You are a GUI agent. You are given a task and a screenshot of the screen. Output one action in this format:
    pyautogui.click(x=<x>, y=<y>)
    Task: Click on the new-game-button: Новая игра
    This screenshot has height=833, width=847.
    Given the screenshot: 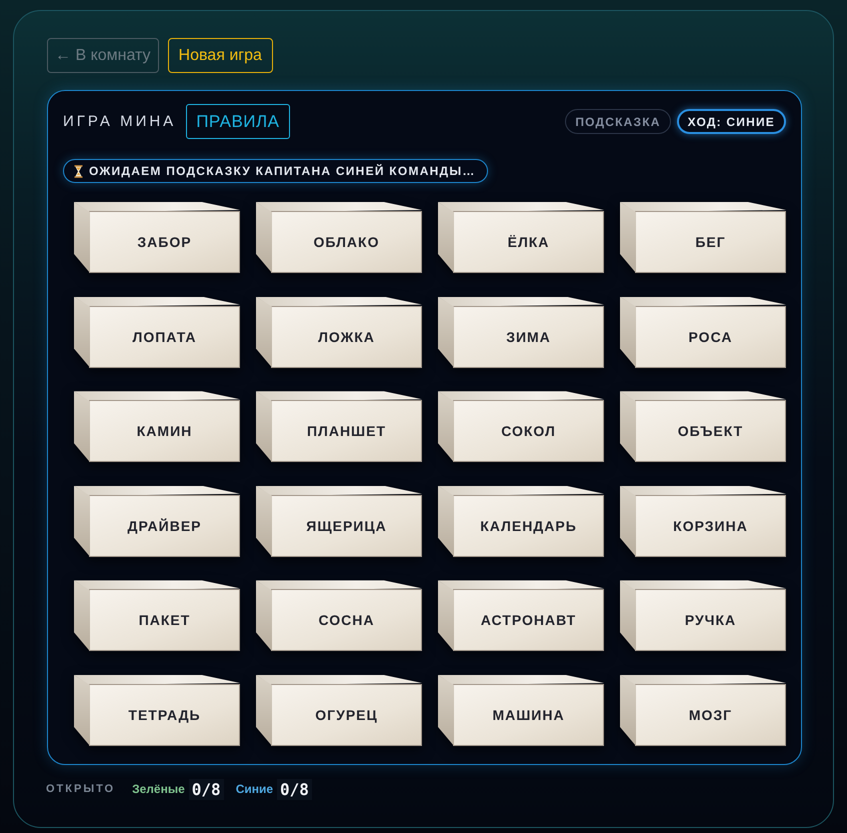 What is the action you would take?
    pyautogui.click(x=220, y=55)
    